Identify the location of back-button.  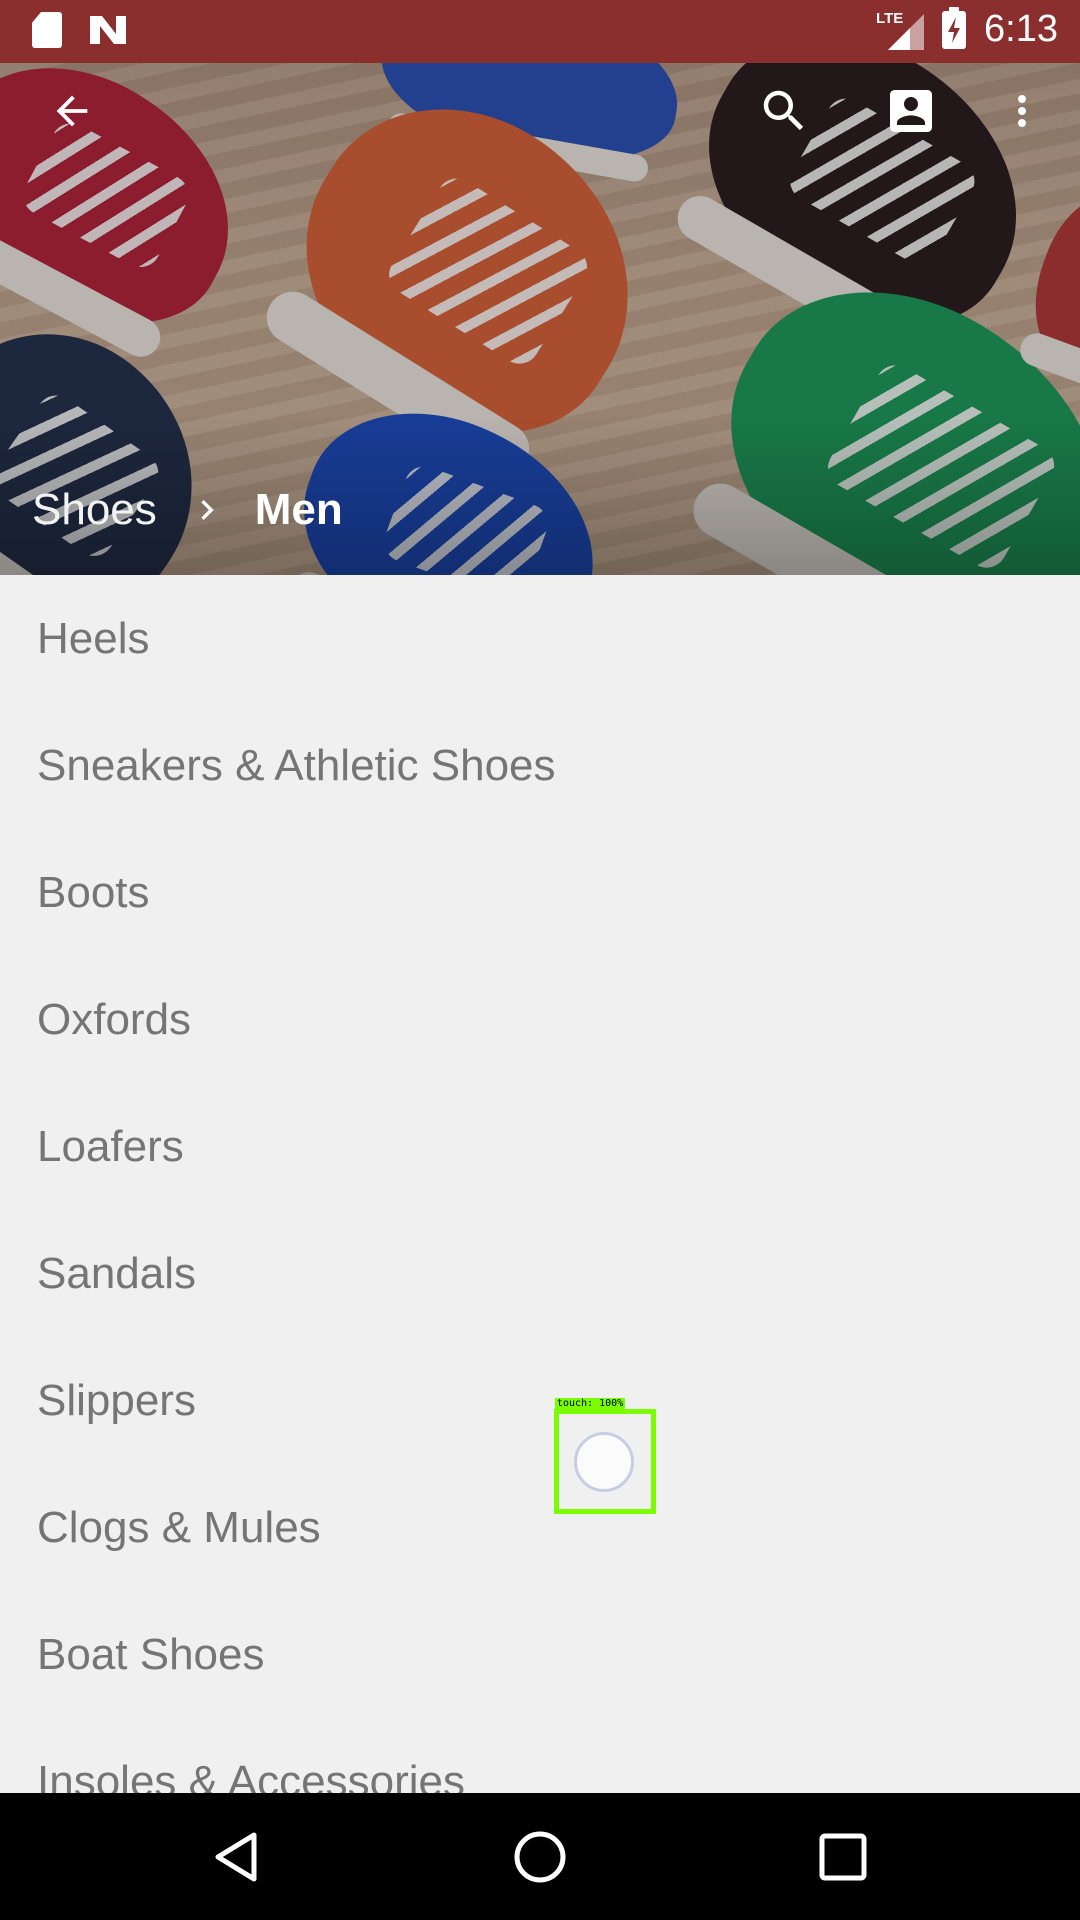
(72, 111).